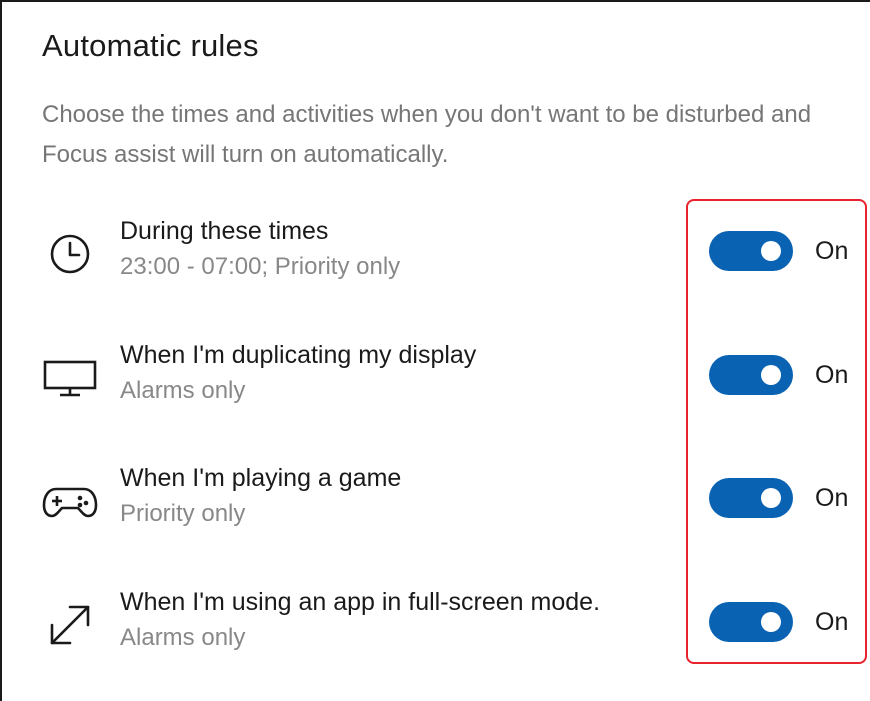 This screenshot has height=701, width=870. I want to click on rule-title: When I'm playing a game, so click(261, 478).